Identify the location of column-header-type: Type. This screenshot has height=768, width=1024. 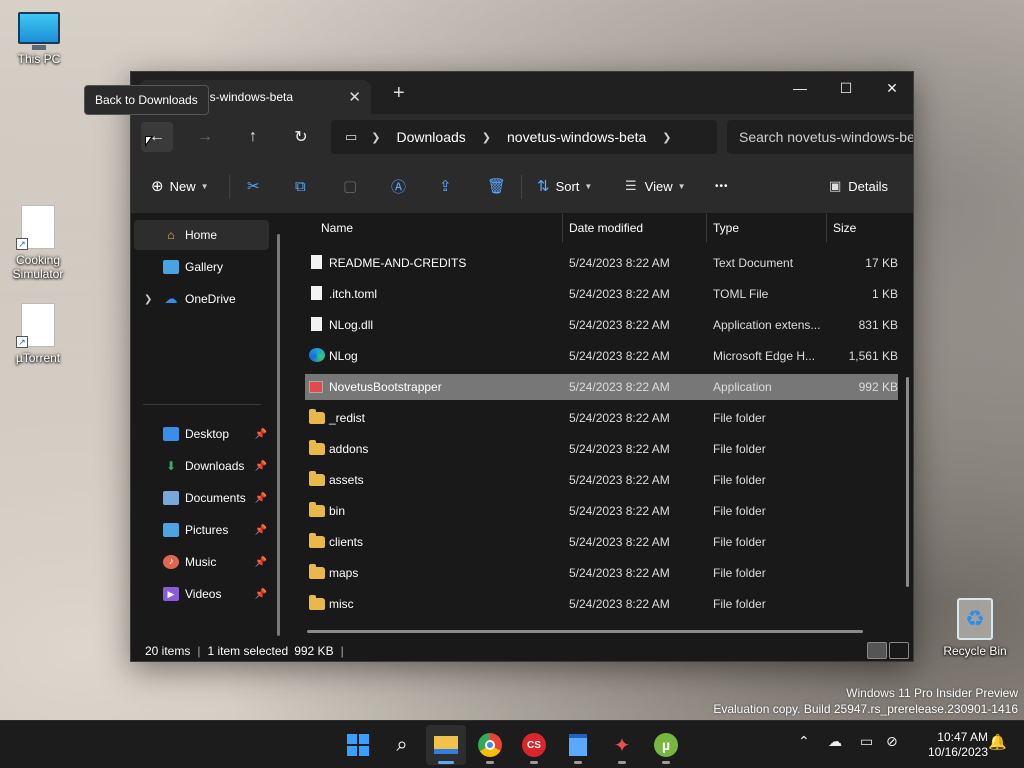
(726, 228).